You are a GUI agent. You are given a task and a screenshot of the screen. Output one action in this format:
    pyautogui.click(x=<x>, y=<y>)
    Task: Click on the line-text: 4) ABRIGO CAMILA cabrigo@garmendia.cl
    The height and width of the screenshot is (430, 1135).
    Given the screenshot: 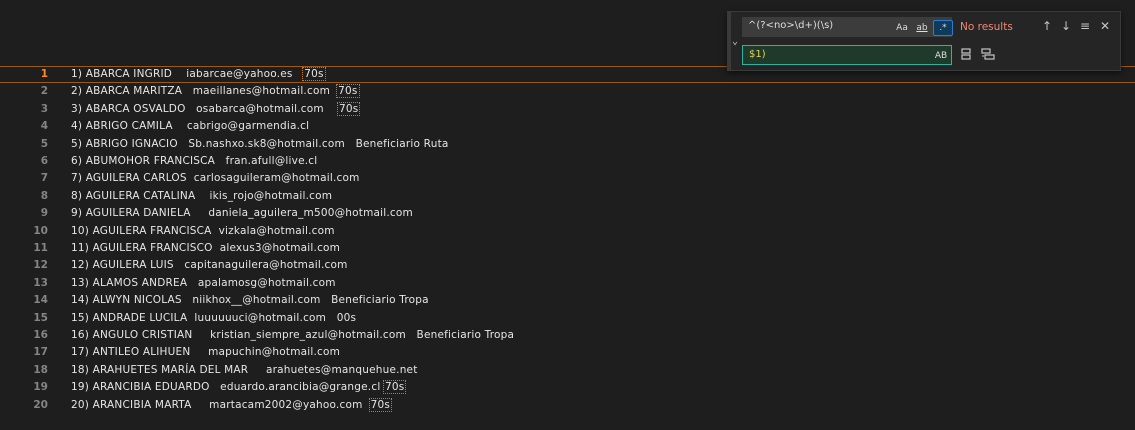 What is the action you would take?
    pyautogui.click(x=190, y=126)
    